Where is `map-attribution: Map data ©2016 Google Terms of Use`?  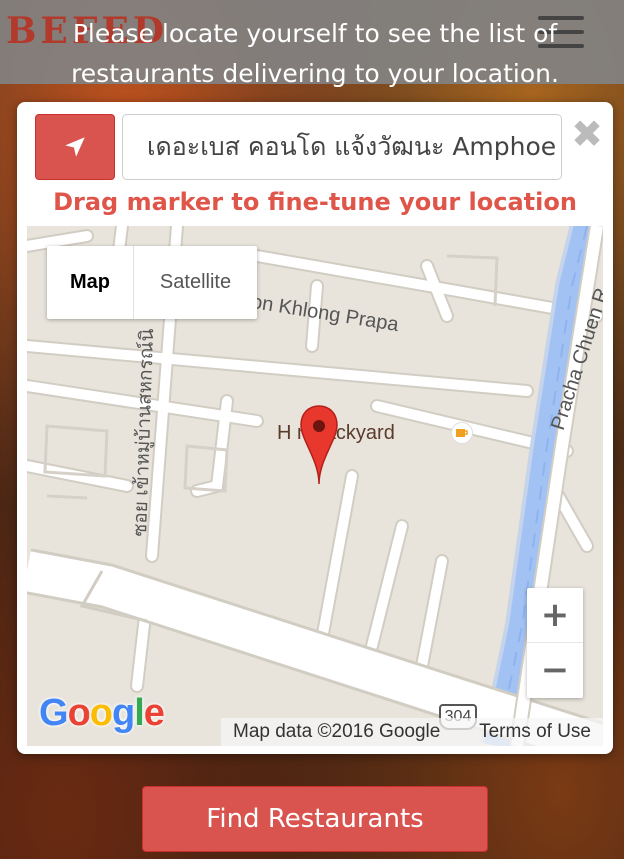
map-attribution: Map data ©2016 Google Terms of Use is located at coordinates (412, 732).